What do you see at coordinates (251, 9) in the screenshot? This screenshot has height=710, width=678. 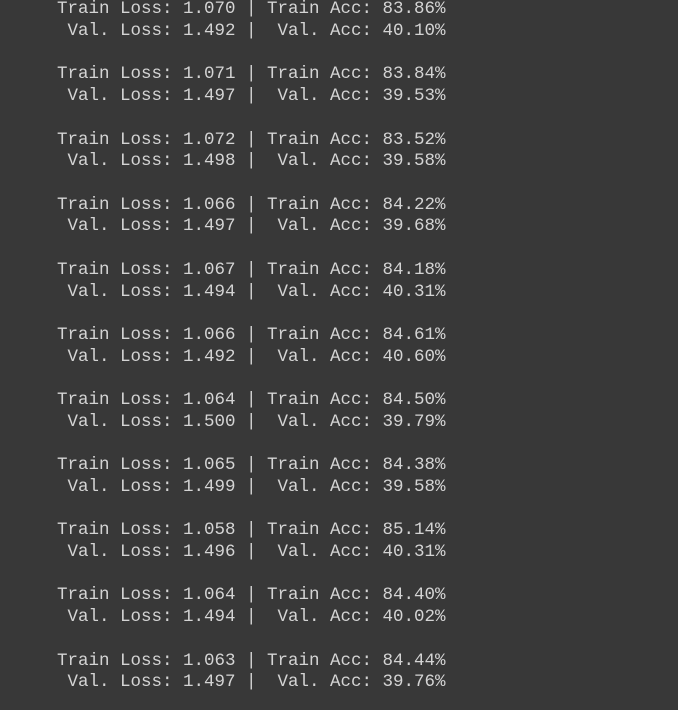 I see `log-line-train: Train Loss: 1.070 | Train Acc: 83.86%` at bounding box center [251, 9].